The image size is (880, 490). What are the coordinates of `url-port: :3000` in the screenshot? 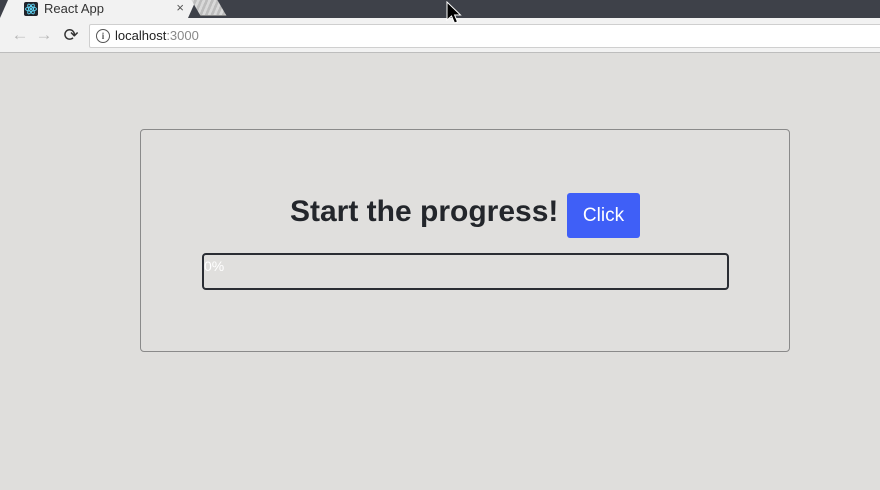 It's located at (182, 35).